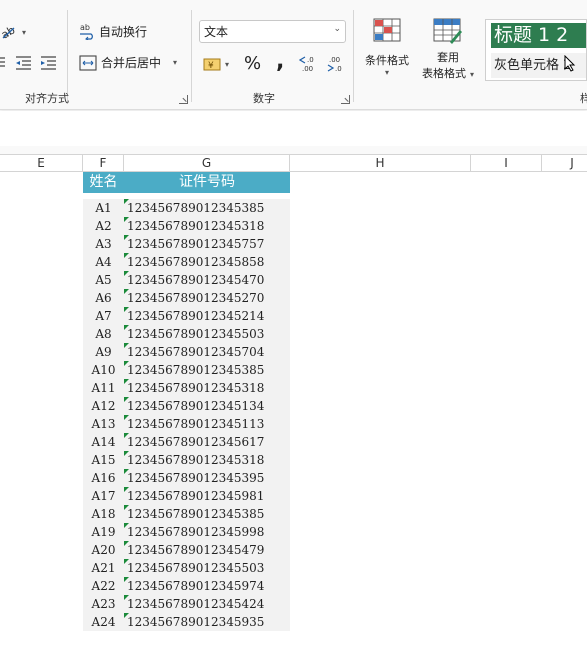 This screenshot has width=587, height=658. I want to click on style-heading-1-2: 标题 1 2, so click(538, 35).